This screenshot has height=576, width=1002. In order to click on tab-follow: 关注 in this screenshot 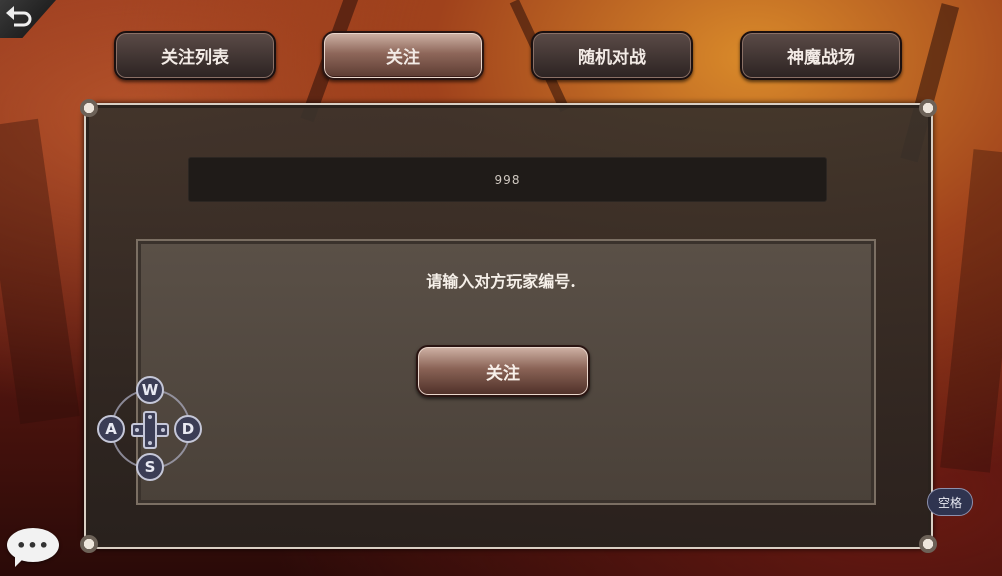, I will do `click(403, 55)`.